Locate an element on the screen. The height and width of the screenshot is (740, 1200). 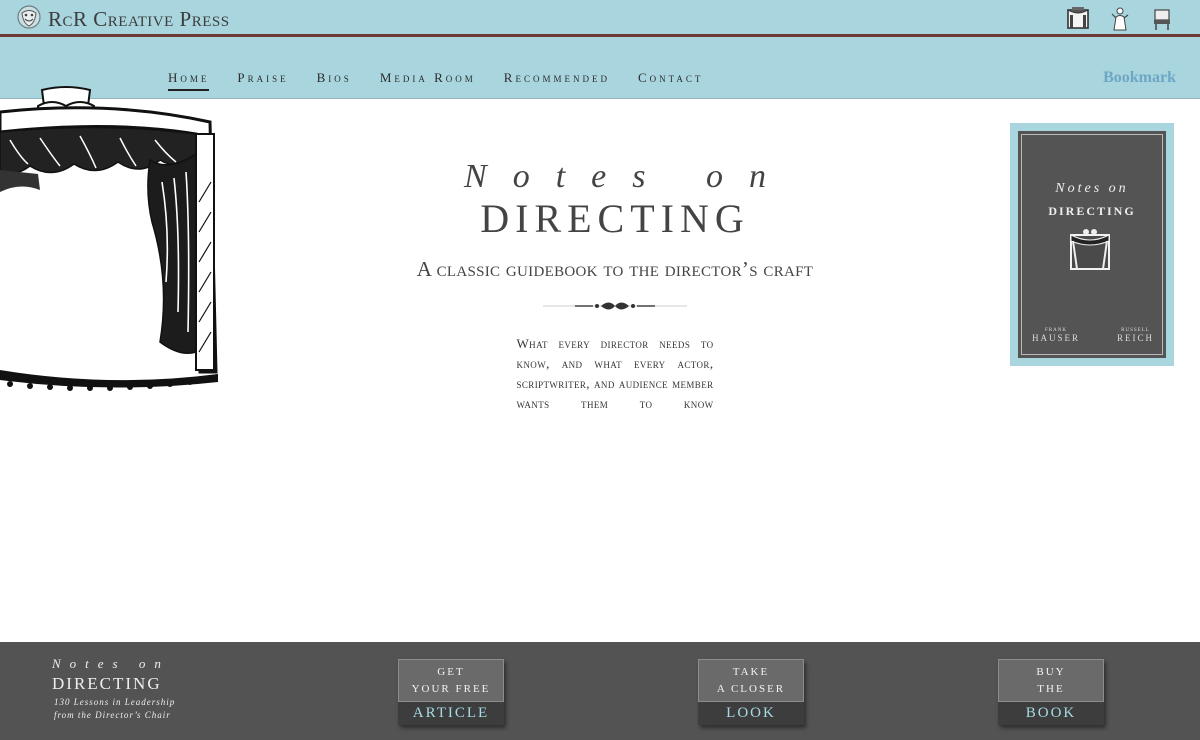
hero-title-directing: DIRECTING is located at coordinates (615, 218).